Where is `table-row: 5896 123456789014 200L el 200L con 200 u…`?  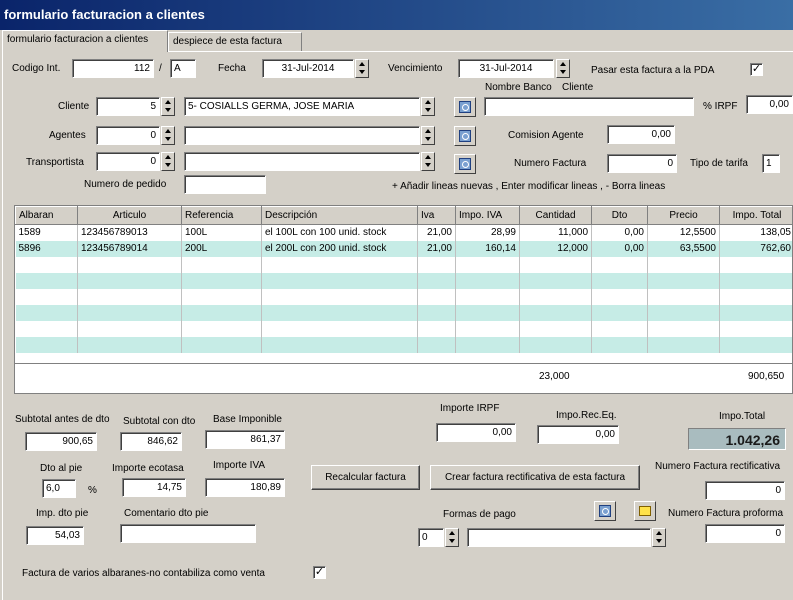 table-row: 5896 123456789014 200L el 200L con 200 u… is located at coordinates (403, 248).